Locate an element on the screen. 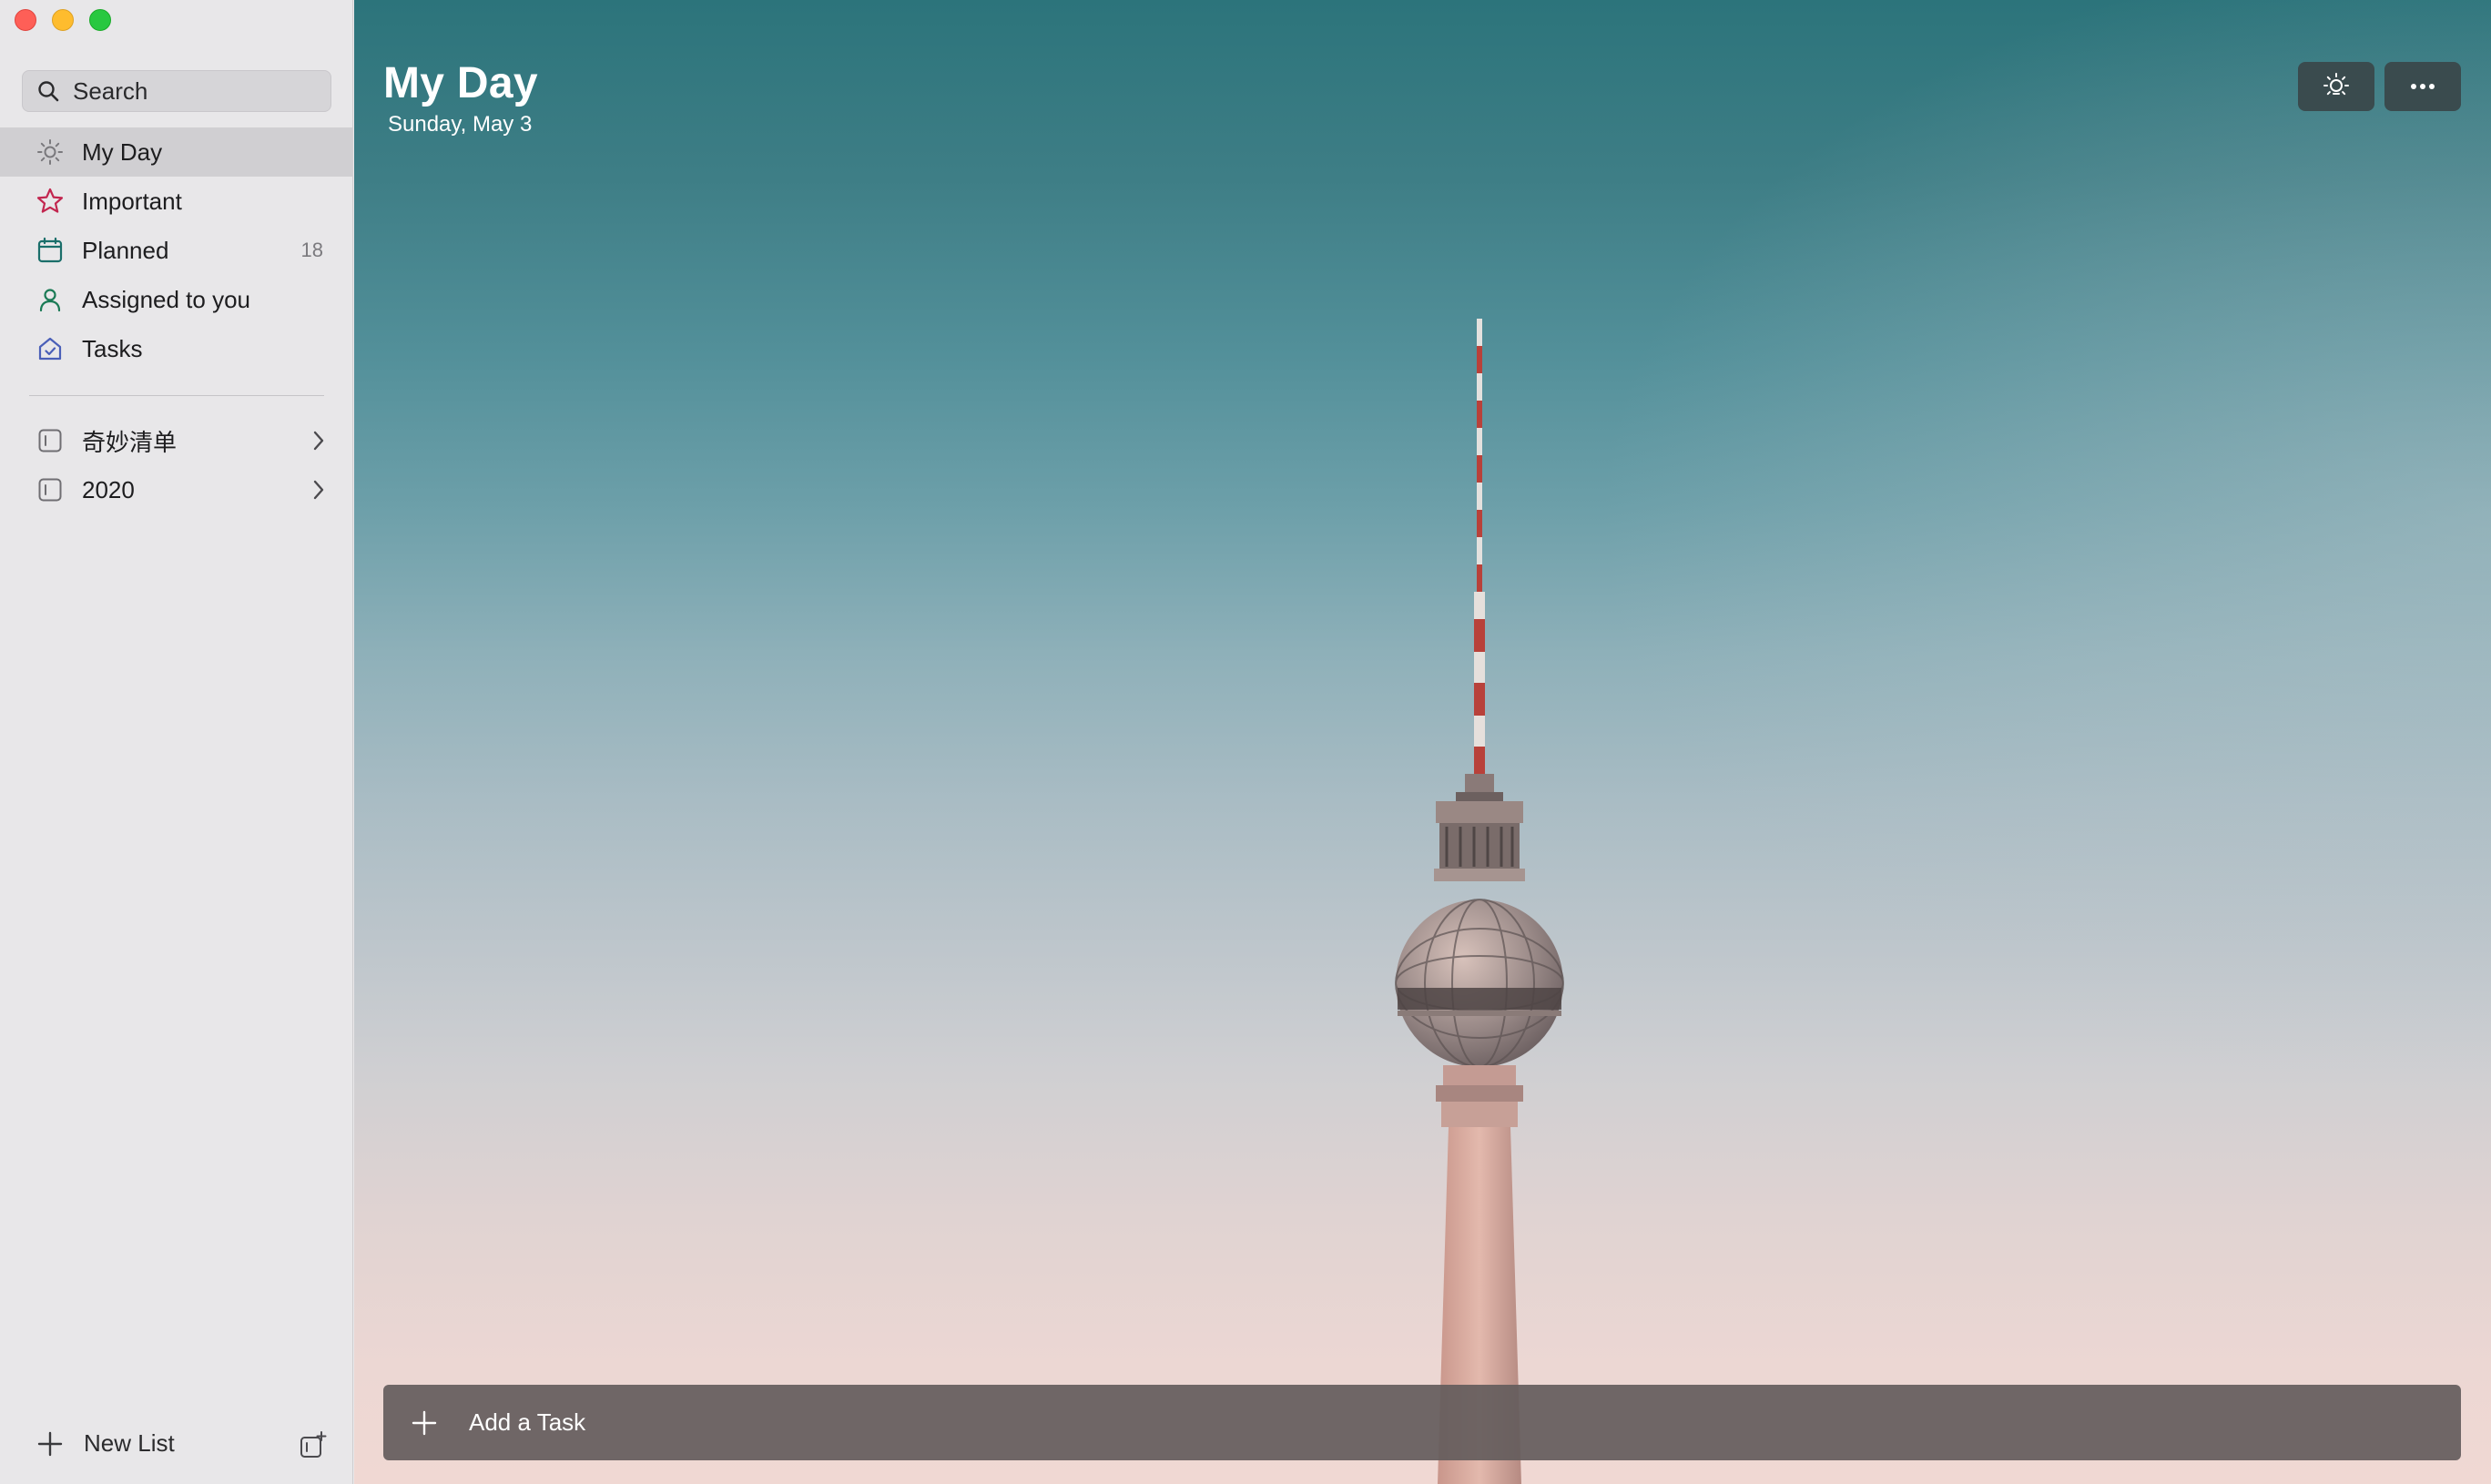  person-icon is located at coordinates (50, 299).